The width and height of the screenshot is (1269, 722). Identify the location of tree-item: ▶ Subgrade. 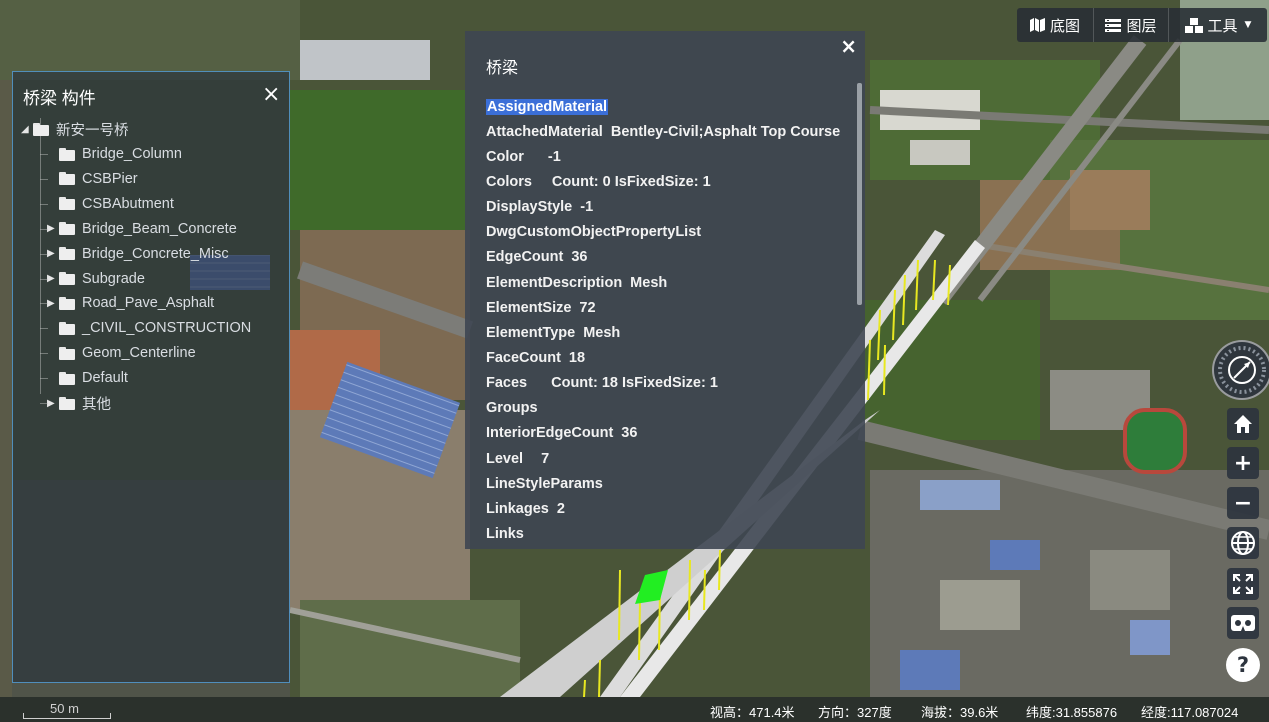
(92, 279).